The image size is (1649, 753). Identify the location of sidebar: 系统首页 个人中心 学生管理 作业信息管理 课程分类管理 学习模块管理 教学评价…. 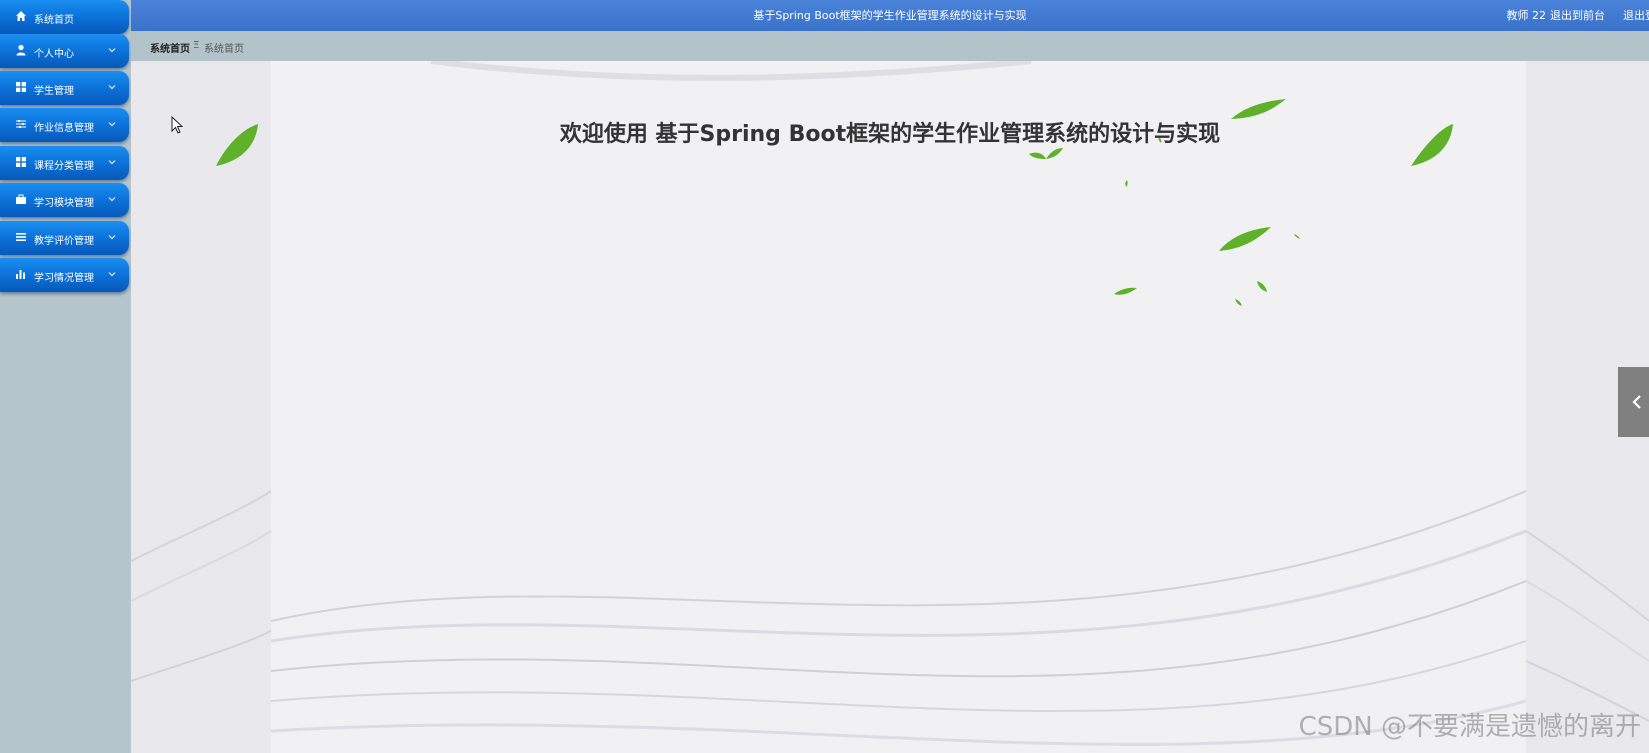
(65, 376).